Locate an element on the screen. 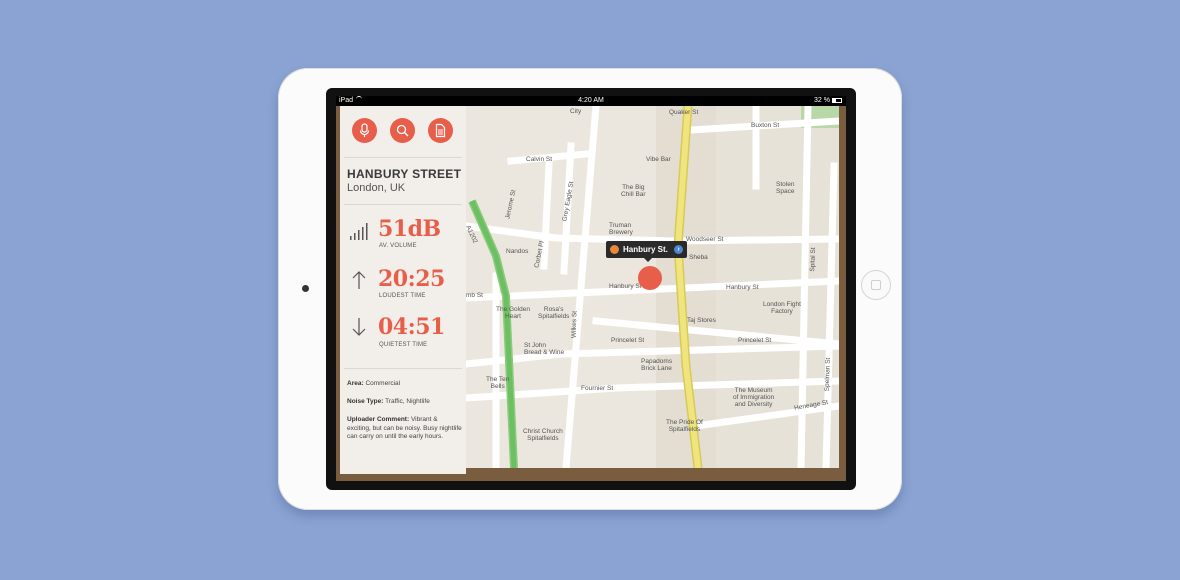  street-label-woodseer: Woodseer St is located at coordinates (705, 239).